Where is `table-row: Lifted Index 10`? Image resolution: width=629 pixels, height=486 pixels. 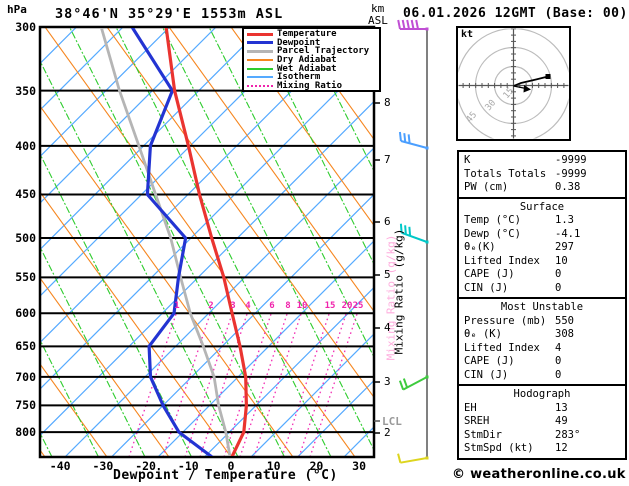 table-row: Lifted Index 10 is located at coordinates (542, 262).